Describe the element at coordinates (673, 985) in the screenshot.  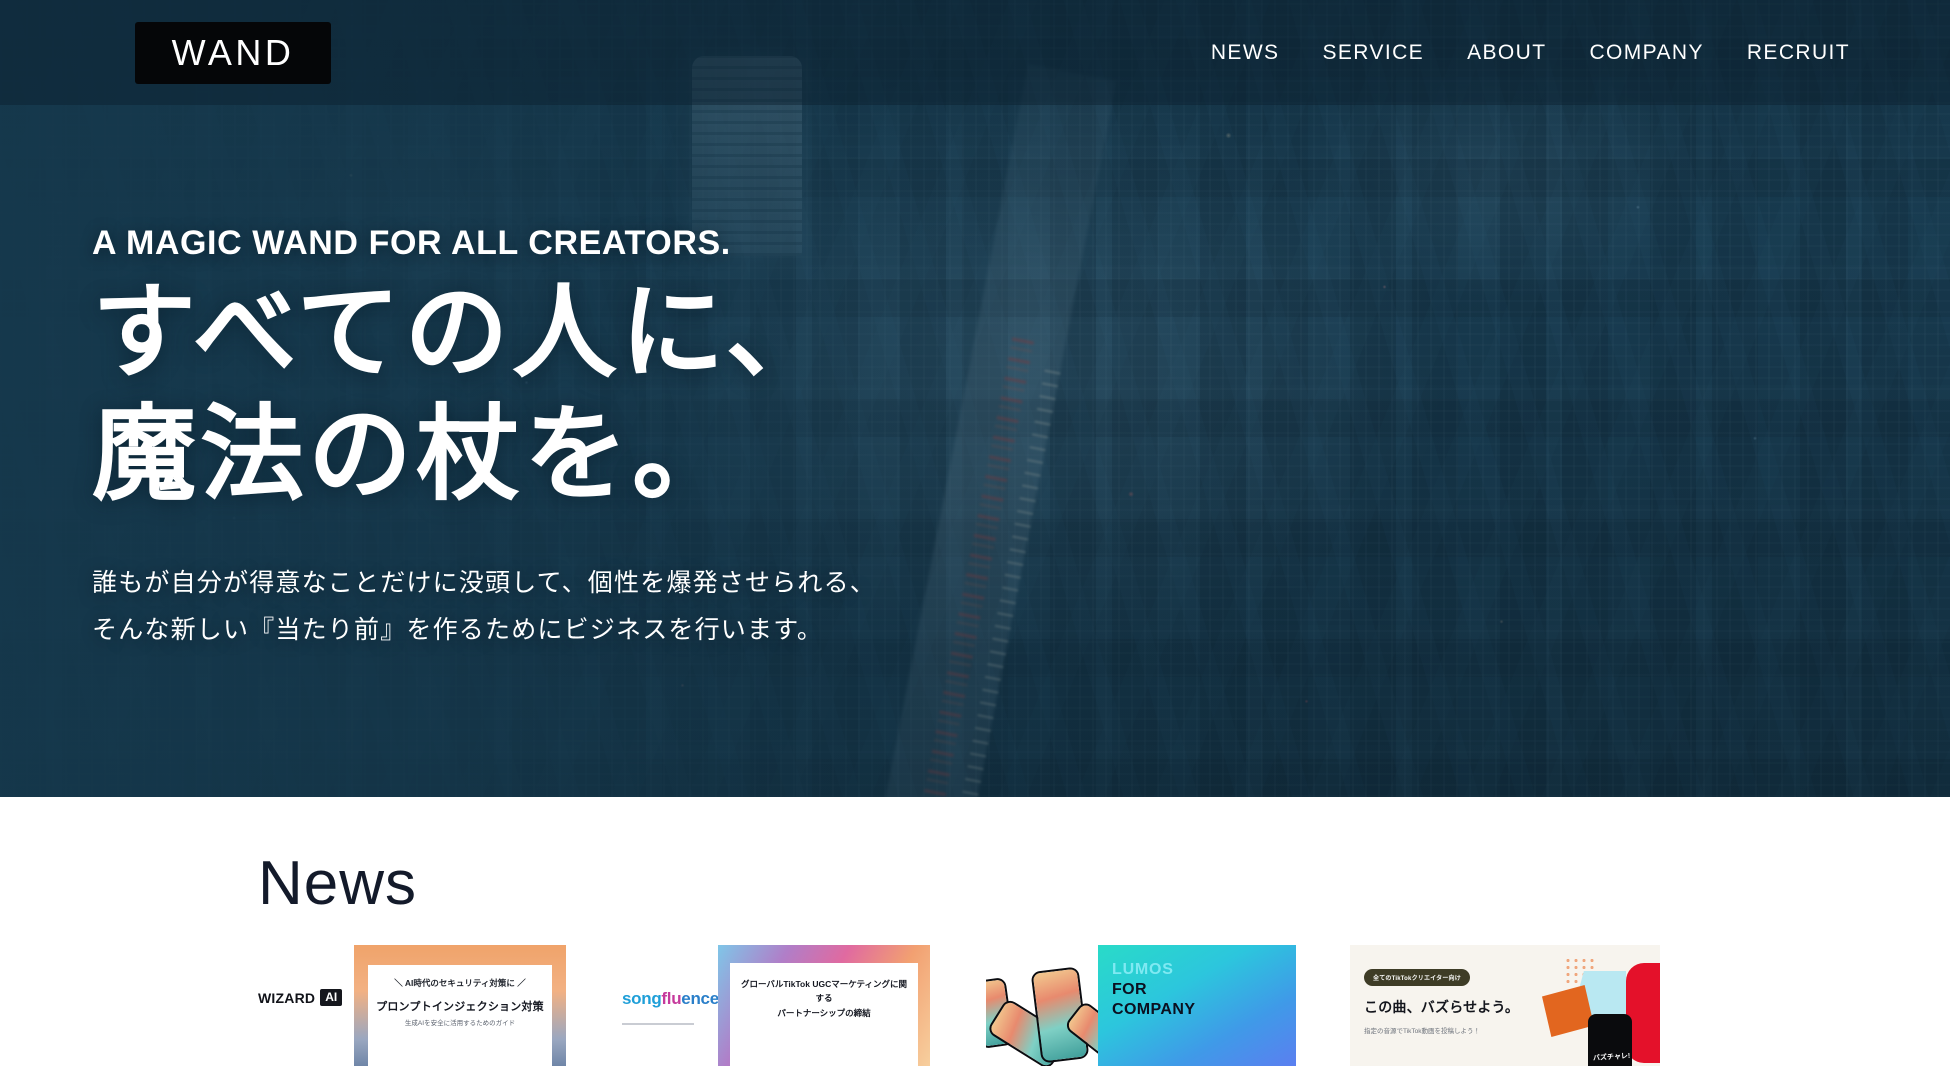
I see `news-card-logo-area: songfluencer` at that location.